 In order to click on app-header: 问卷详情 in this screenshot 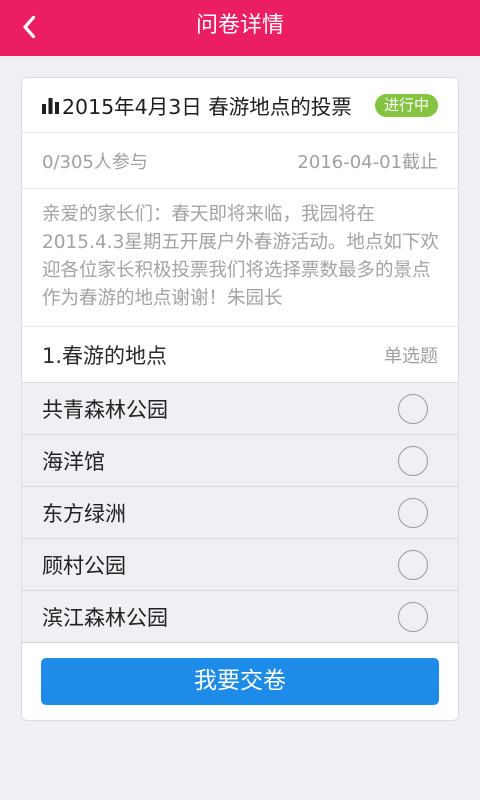, I will do `click(240, 28)`.